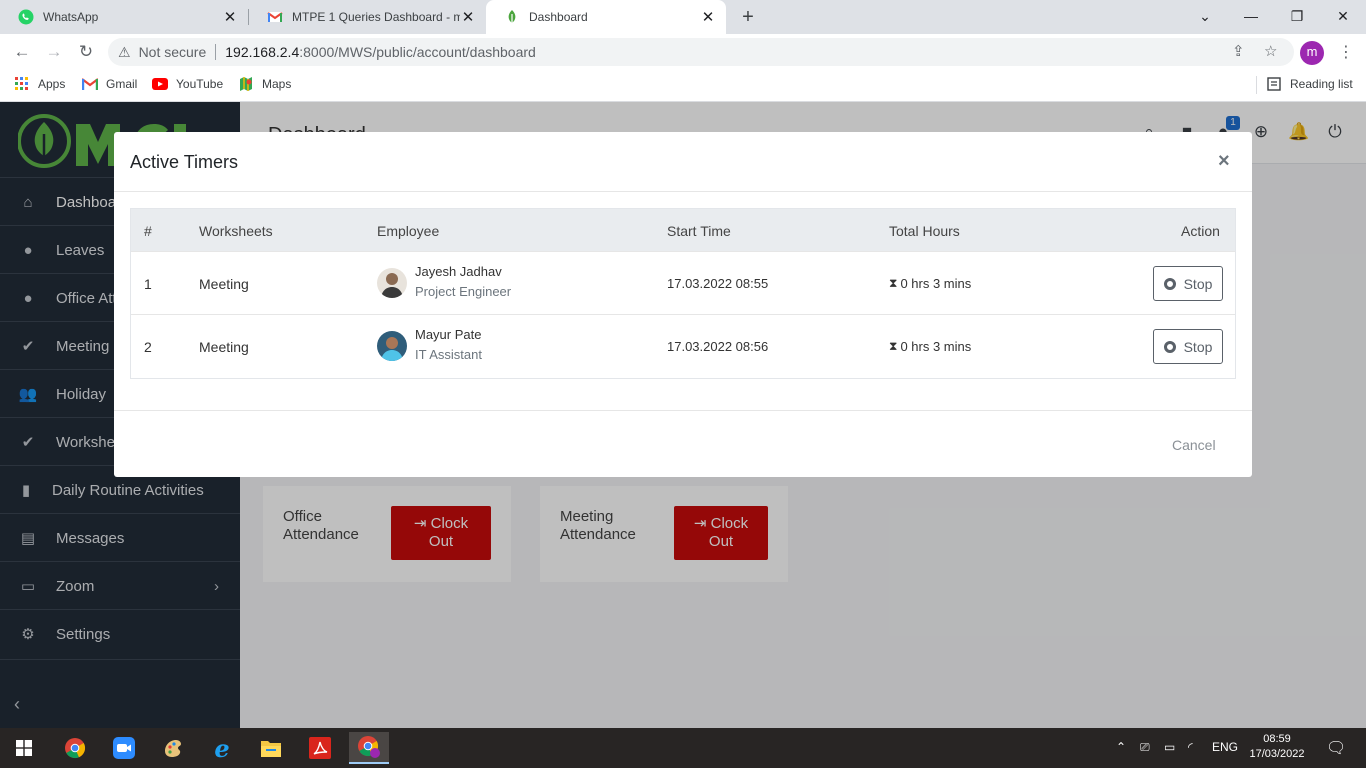 This screenshot has width=1366, height=768. I want to click on not-secure-label: Not secure, so click(172, 52).